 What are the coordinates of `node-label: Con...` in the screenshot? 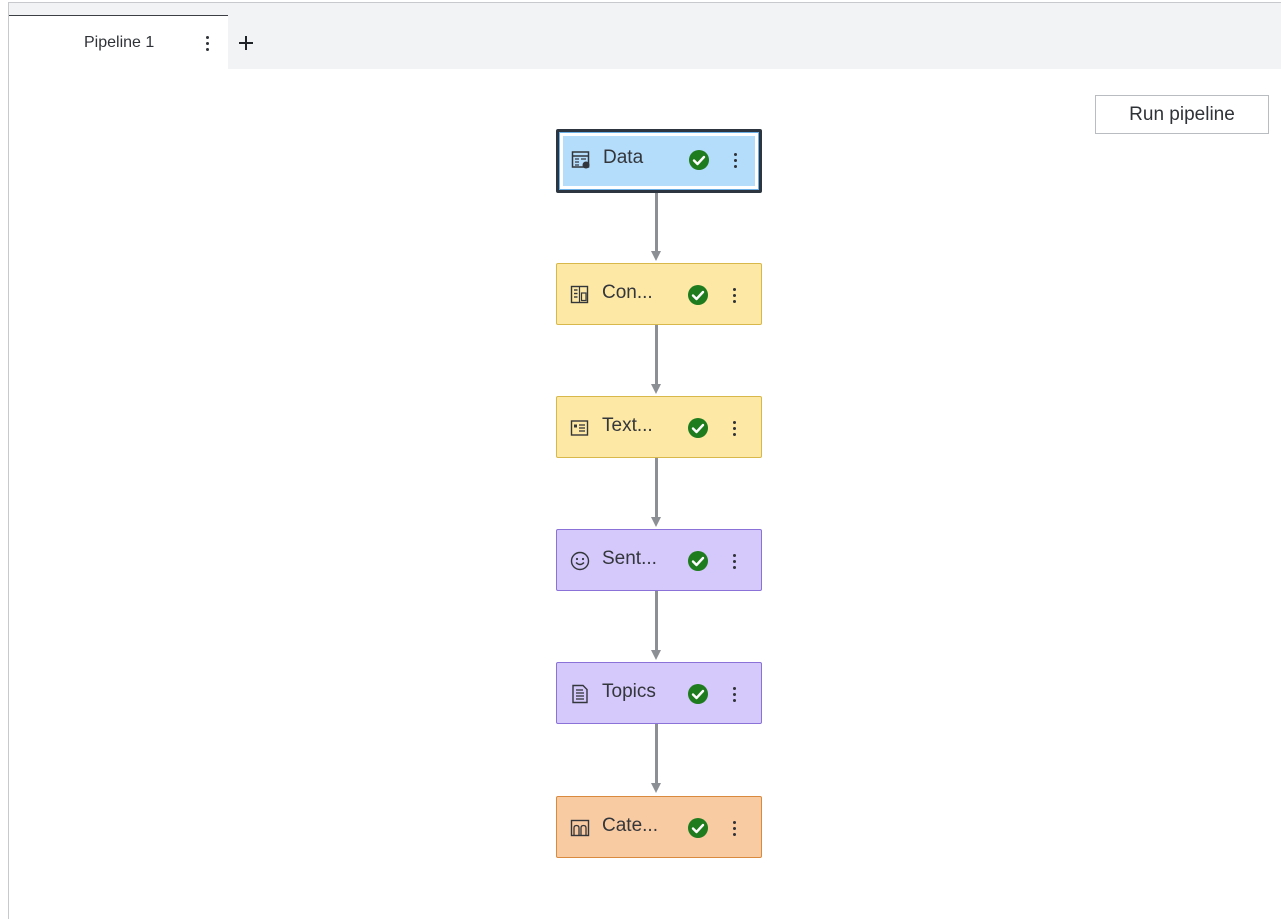 It's located at (627, 292).